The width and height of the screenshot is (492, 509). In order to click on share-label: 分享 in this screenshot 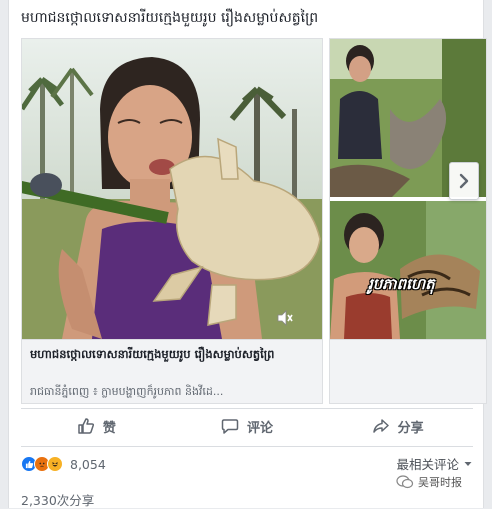, I will do `click(410, 428)`.